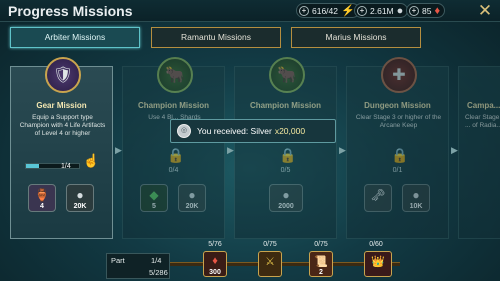 The height and width of the screenshot is (281, 500). Describe the element at coordinates (61, 105) in the screenshot. I see `card-title: Gear Mission` at that location.